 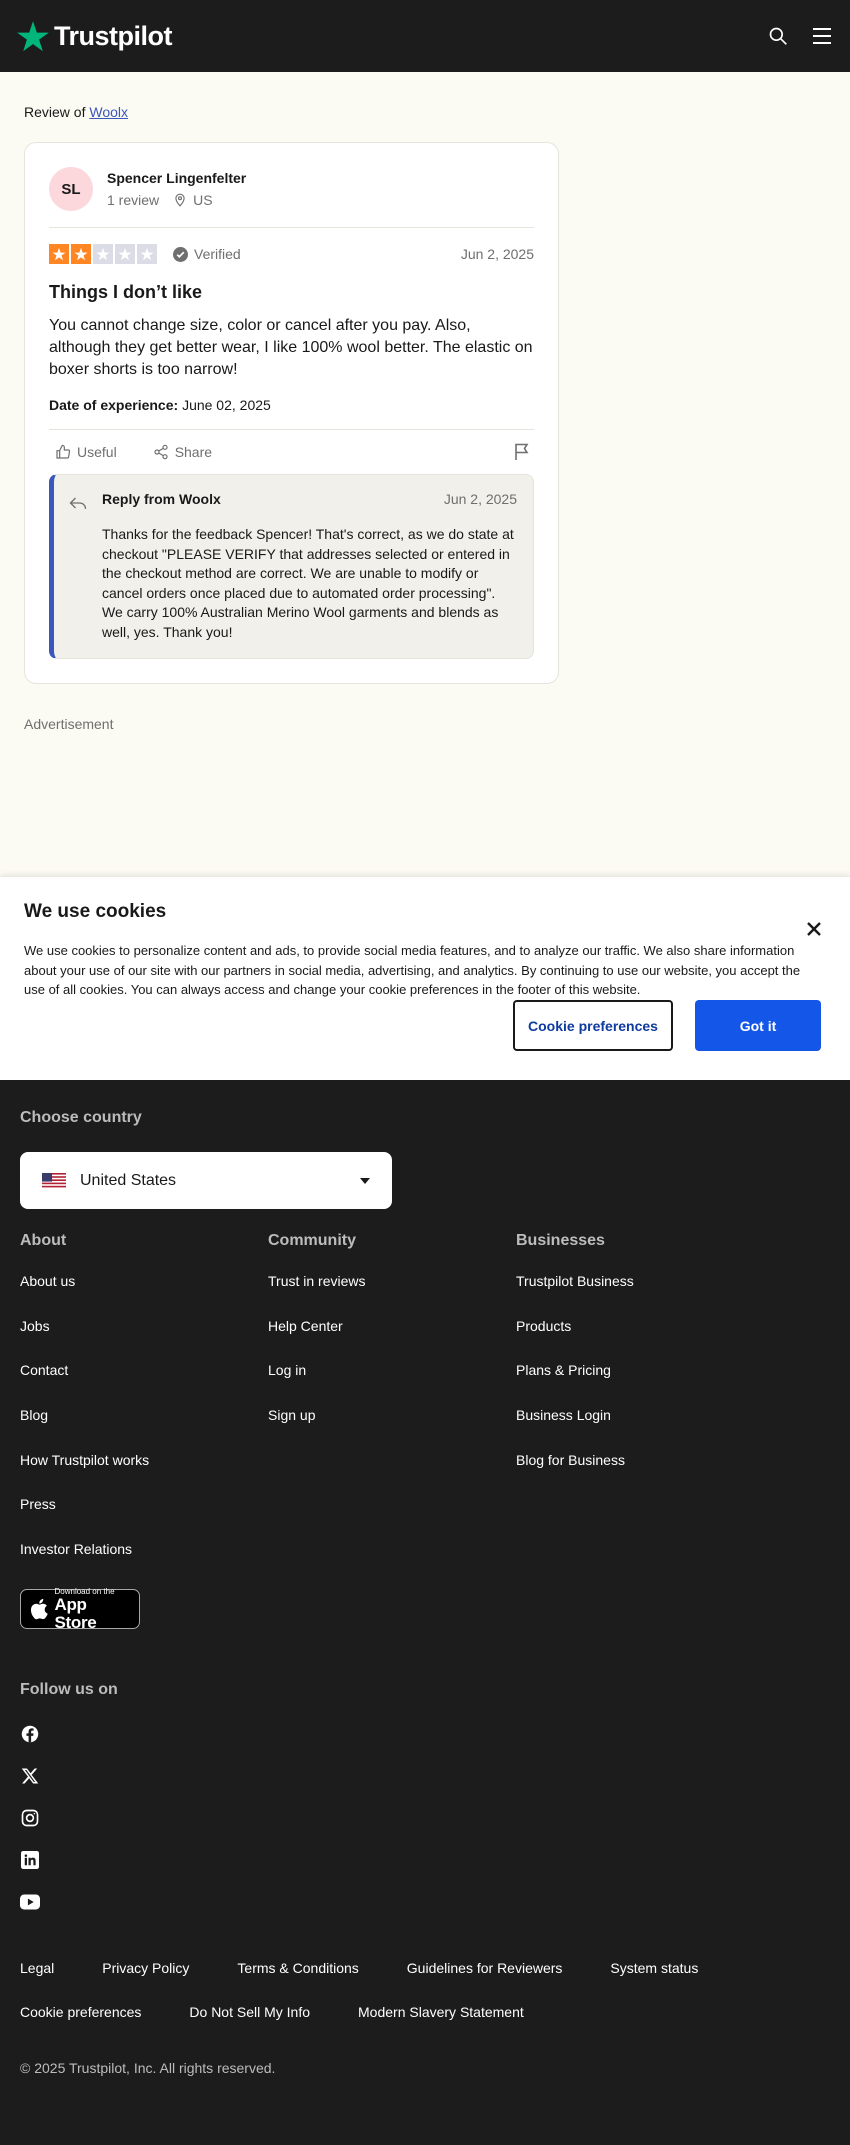 I want to click on footer-legal-link: Legal, so click(x=37, y=1968).